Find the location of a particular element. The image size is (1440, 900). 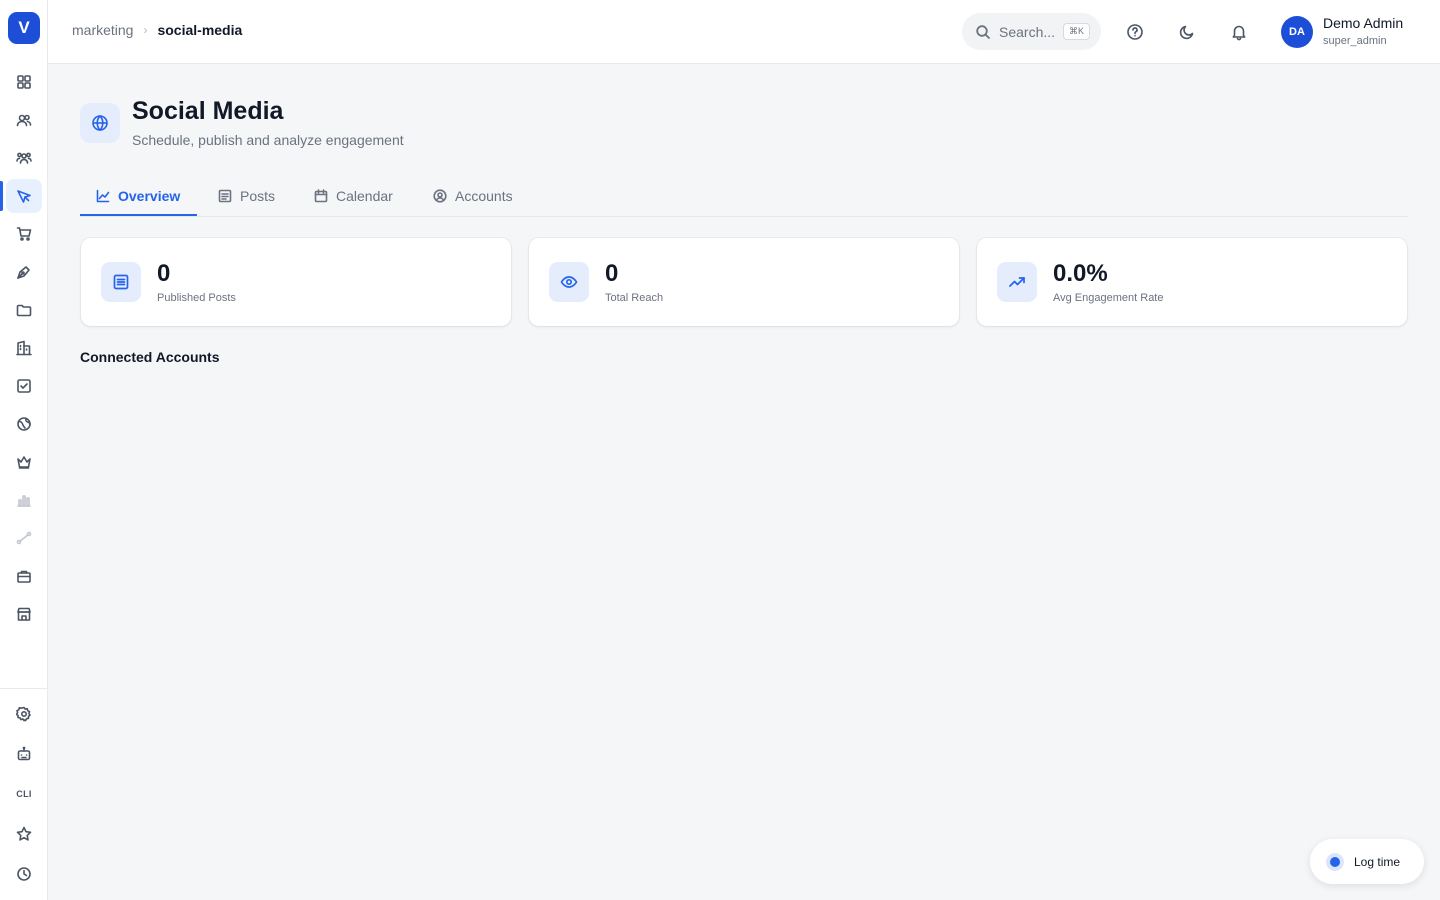

breadcrumb-current: social-media is located at coordinates (200, 30).